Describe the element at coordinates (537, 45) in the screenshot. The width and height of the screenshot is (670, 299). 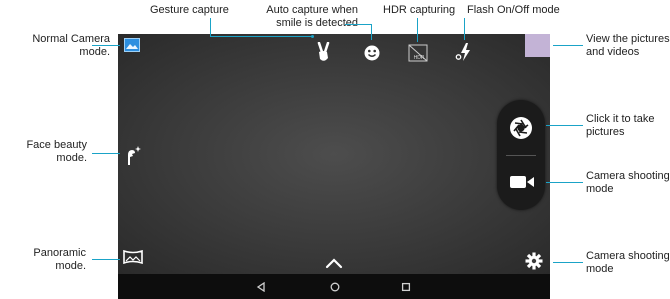
I see `gallery-thumbnail` at that location.